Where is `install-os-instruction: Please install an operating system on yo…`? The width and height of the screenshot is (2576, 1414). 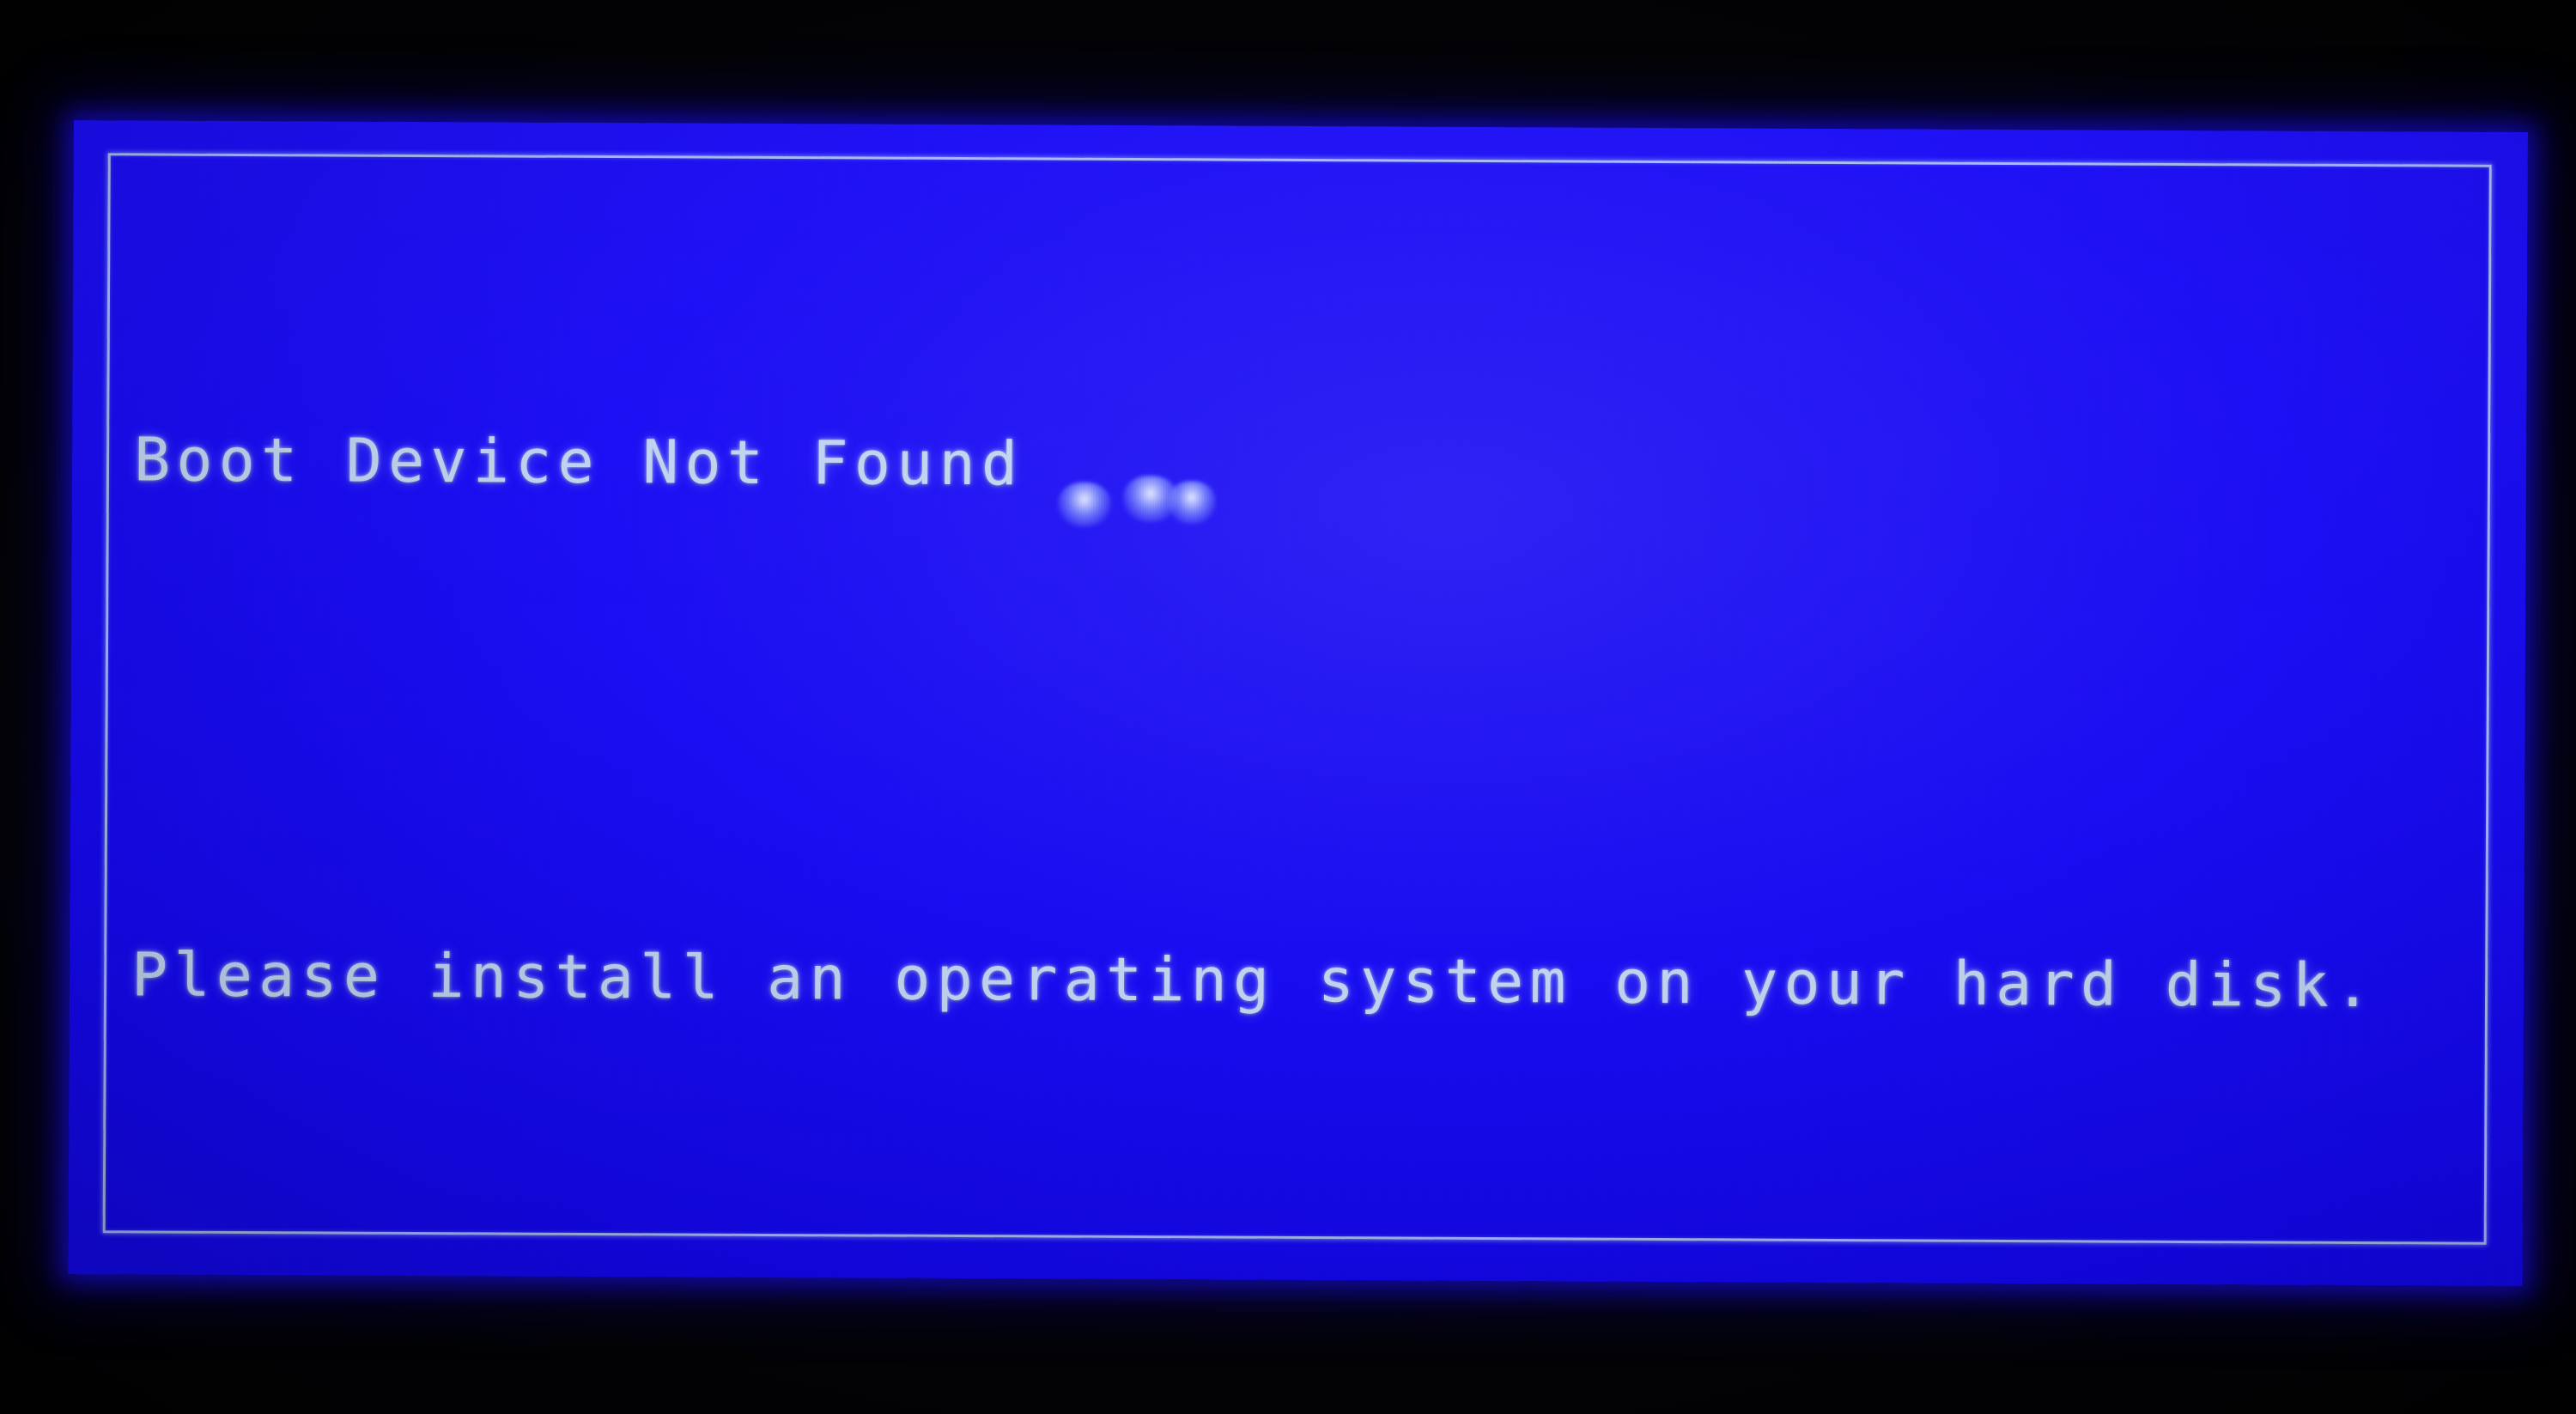 install-os-instruction: Please install an operating system on yo… is located at coordinates (1254, 981).